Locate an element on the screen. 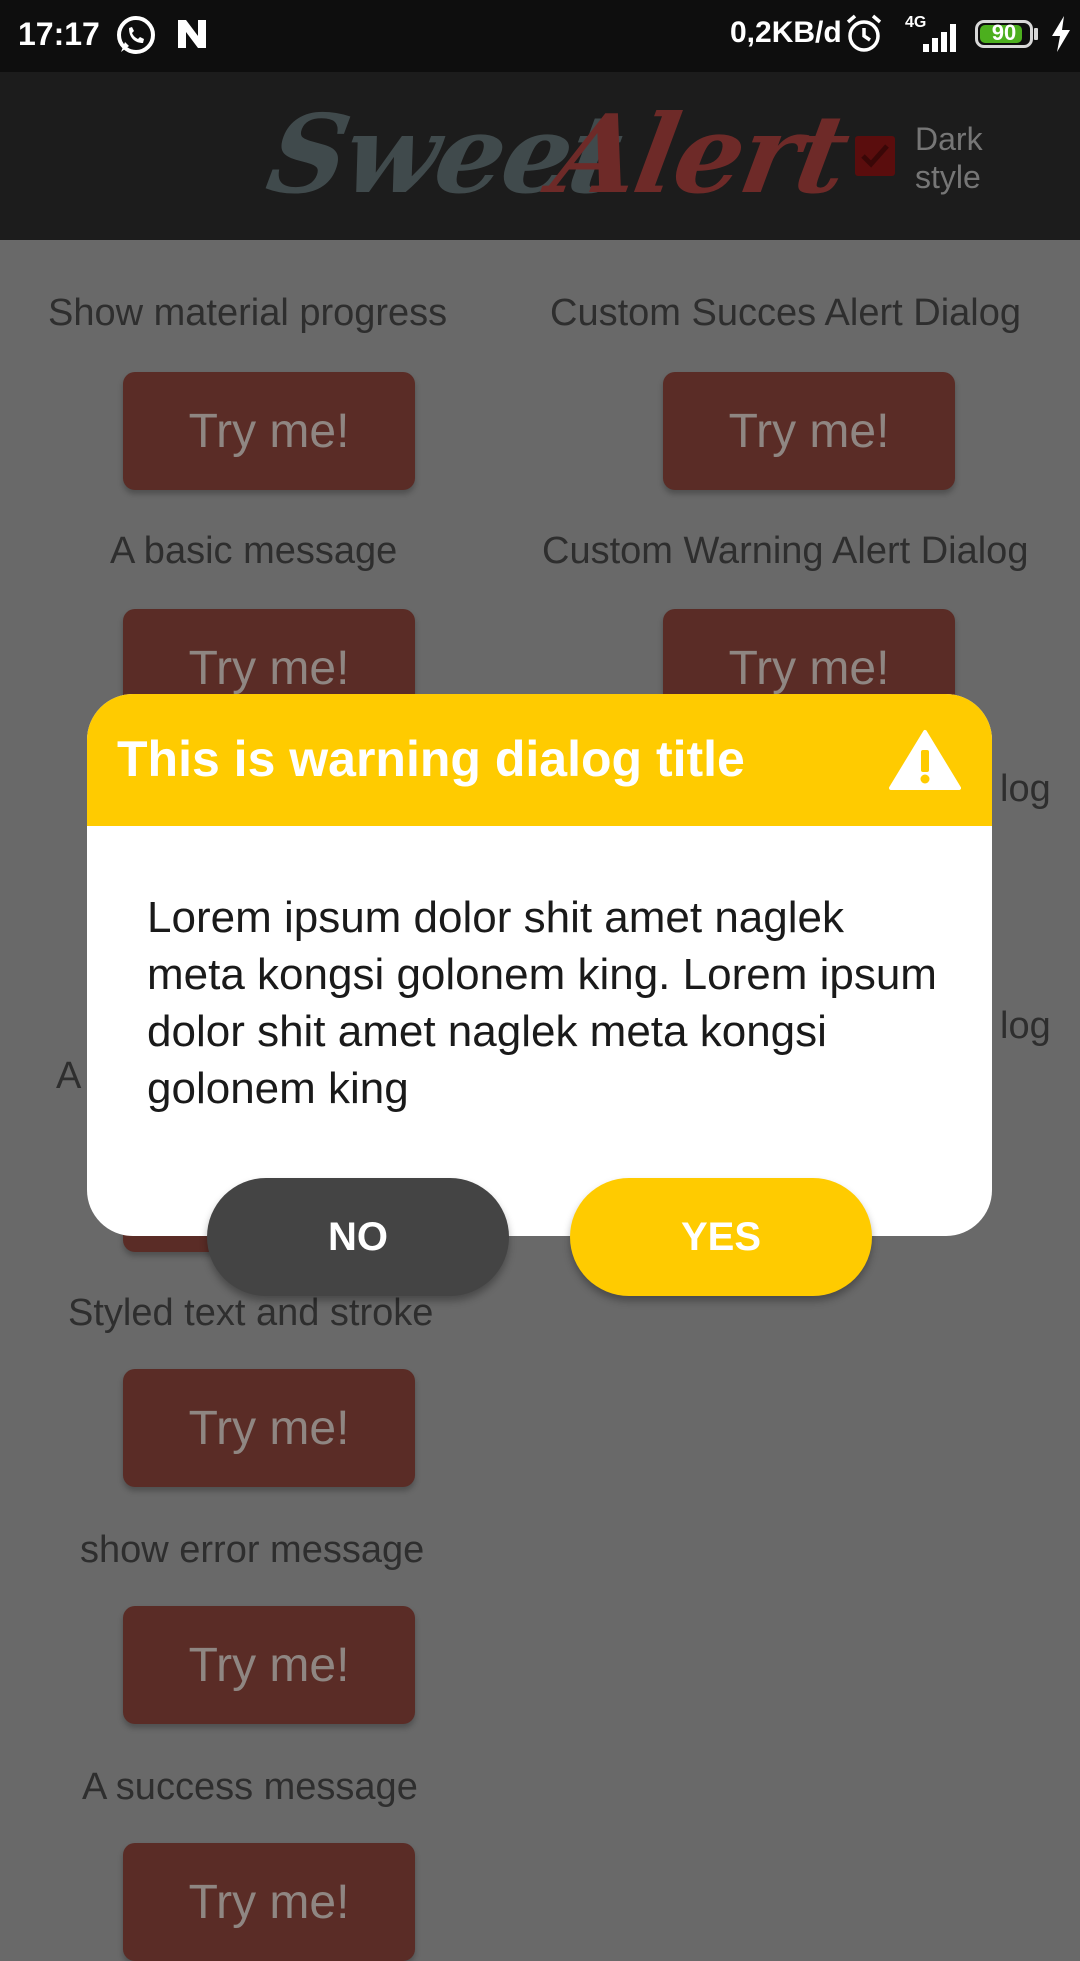  checkmark-icon is located at coordinates (875, 156).